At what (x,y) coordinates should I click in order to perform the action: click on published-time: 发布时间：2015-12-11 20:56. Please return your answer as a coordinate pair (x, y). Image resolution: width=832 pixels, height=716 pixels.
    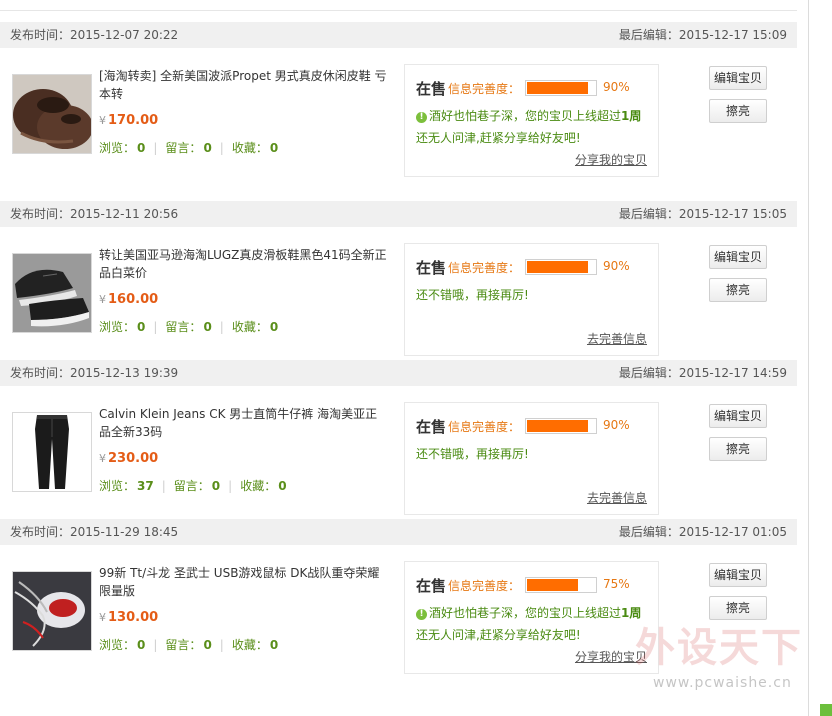
    Looking at the image, I should click on (94, 214).